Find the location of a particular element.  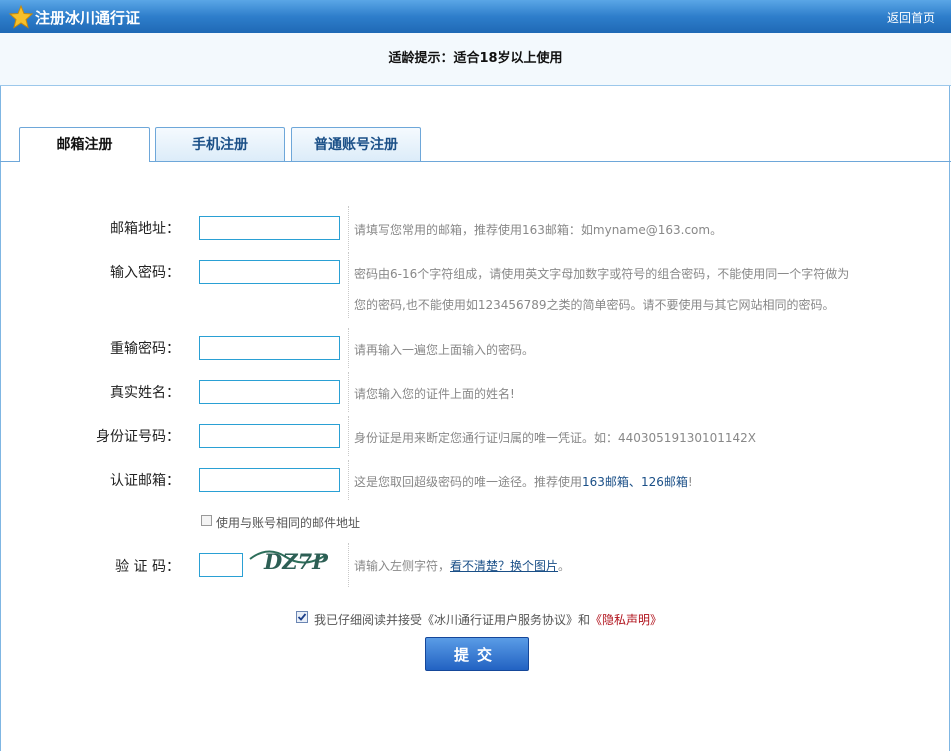

home-link: 返回首页 is located at coordinates (911, 17).